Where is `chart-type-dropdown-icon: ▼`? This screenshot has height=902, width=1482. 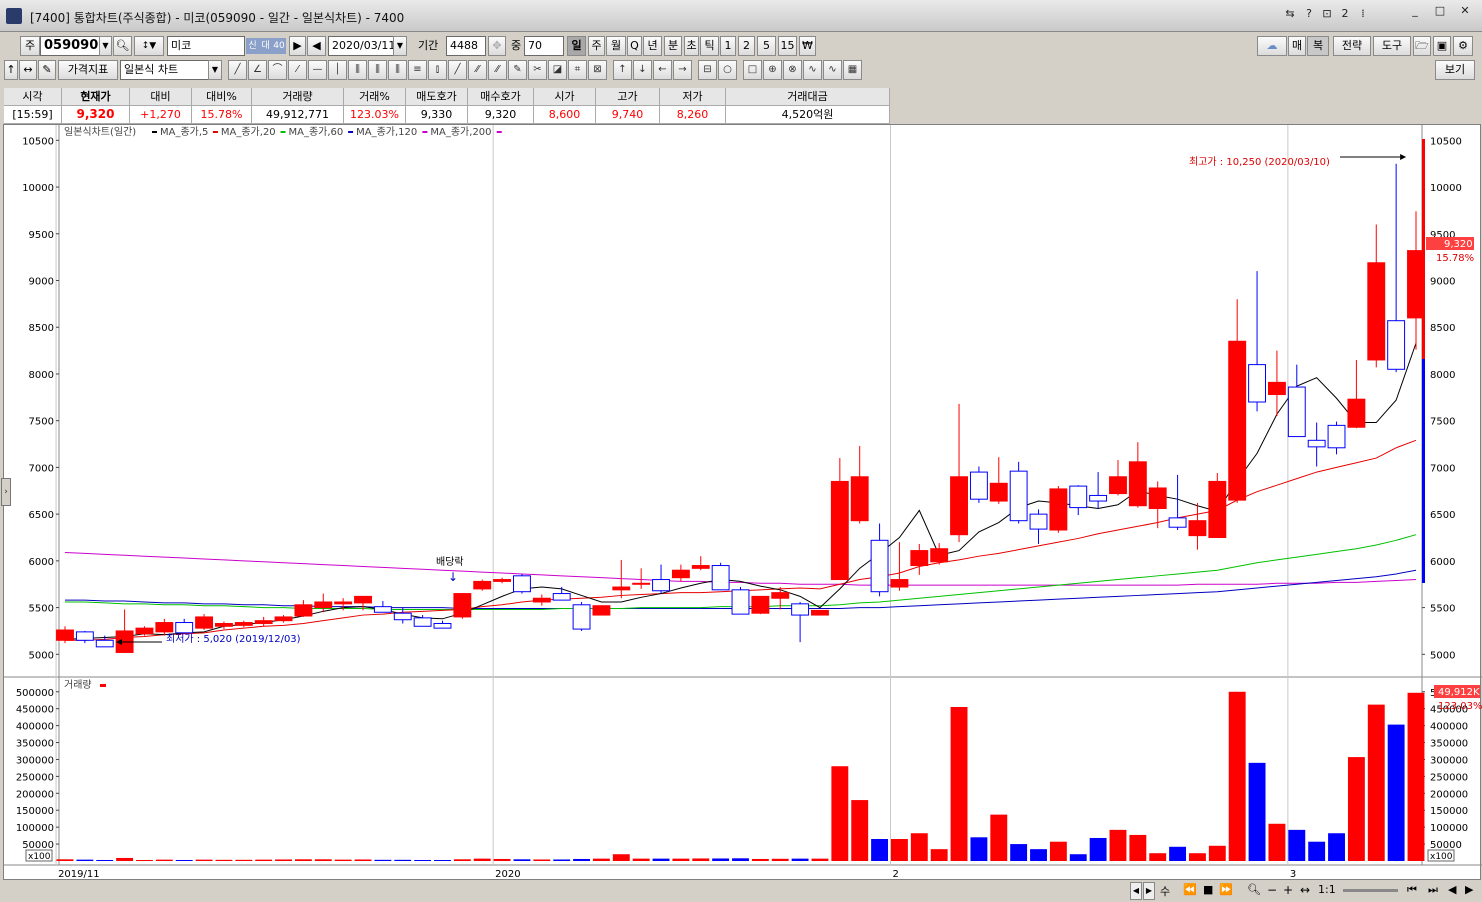
chart-type-dropdown-icon: ▼ is located at coordinates (215, 70).